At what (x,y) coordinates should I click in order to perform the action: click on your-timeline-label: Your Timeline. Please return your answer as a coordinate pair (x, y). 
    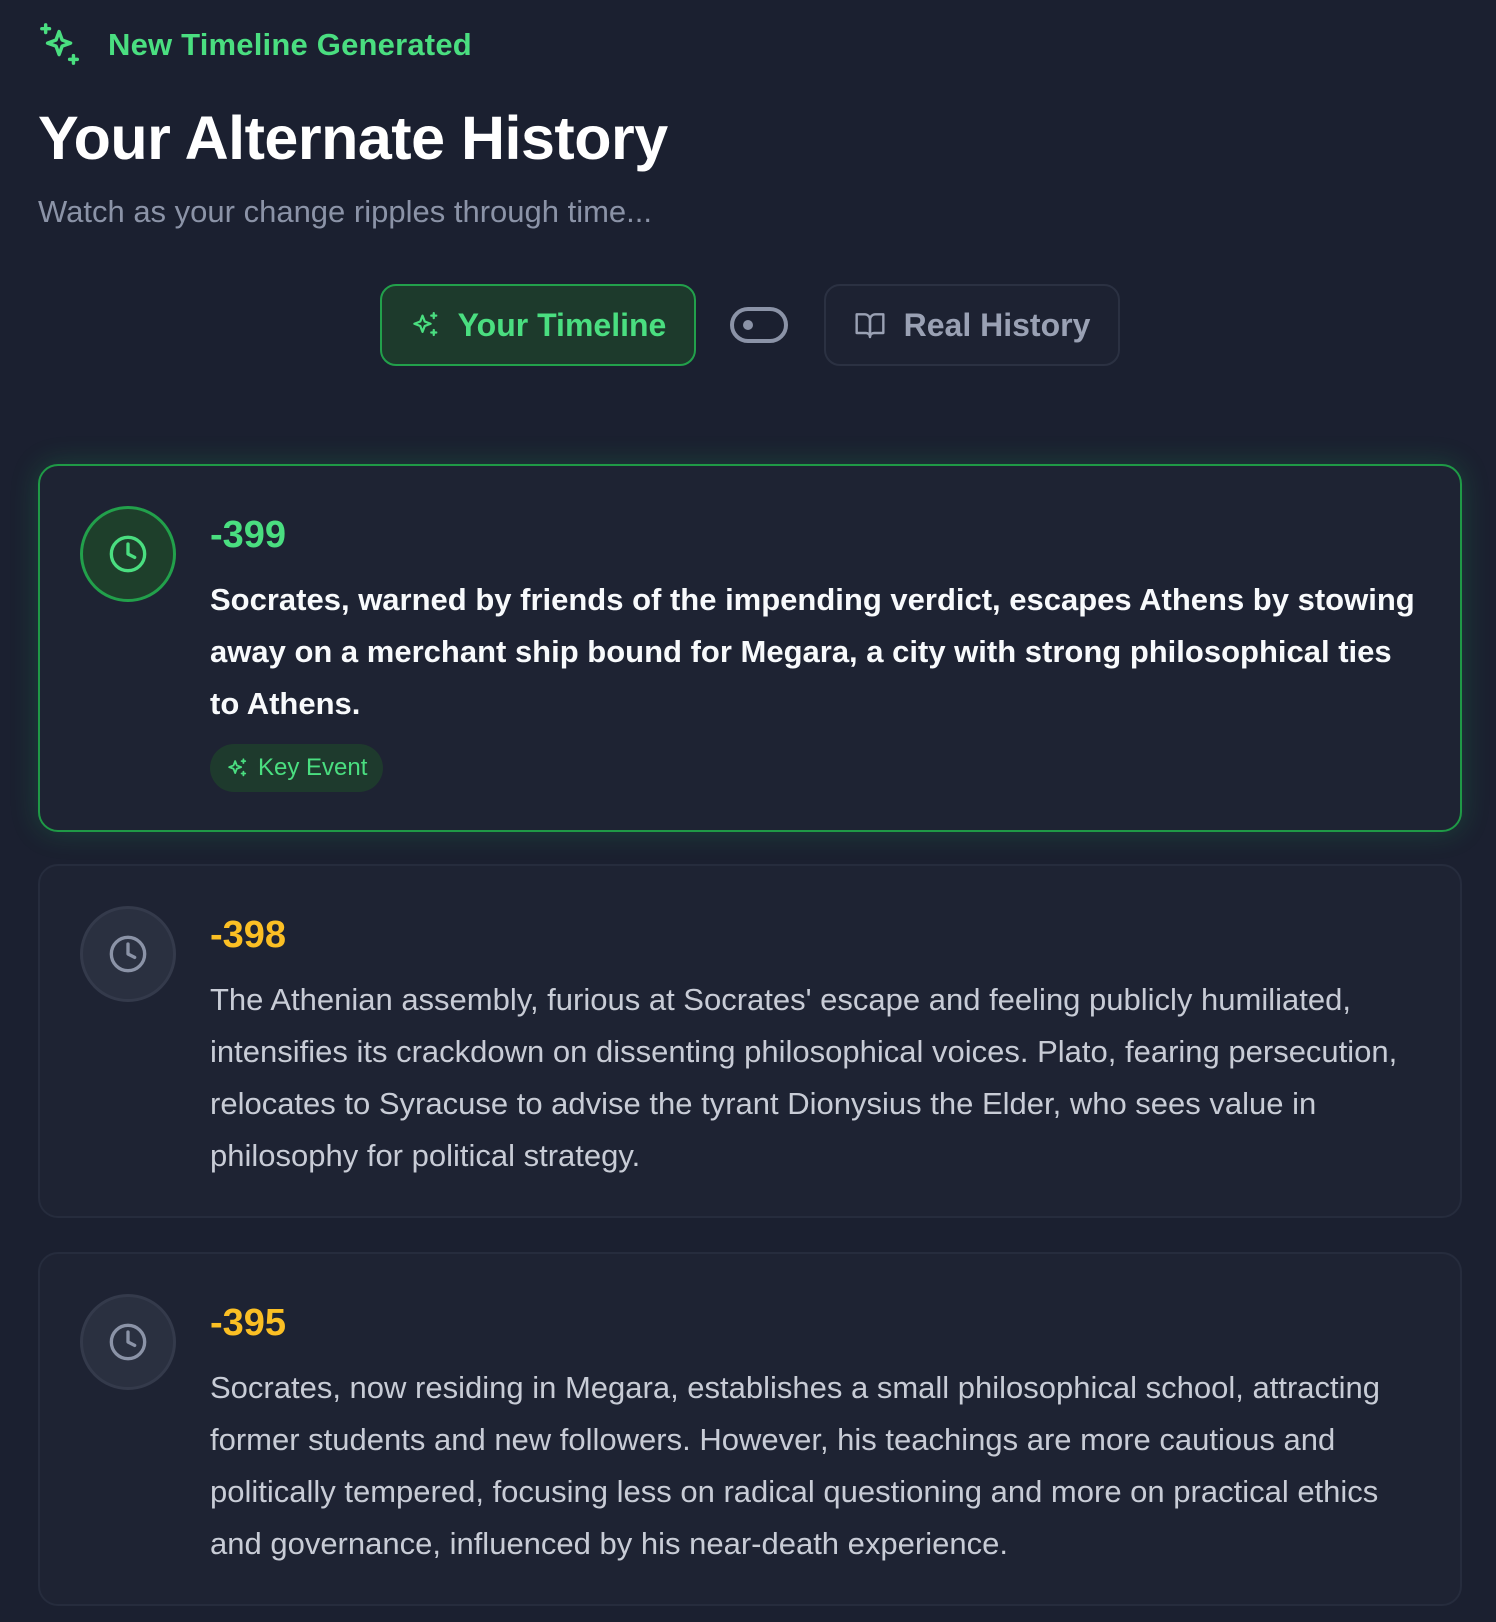
    Looking at the image, I should click on (562, 324).